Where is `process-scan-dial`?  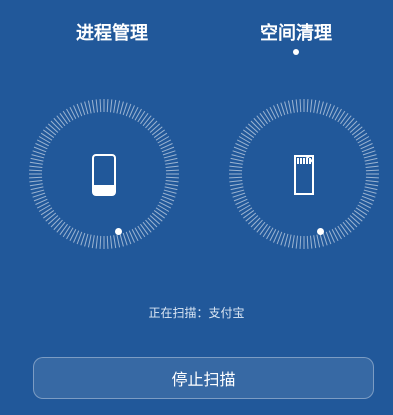
process-scan-dial is located at coordinates (104, 174).